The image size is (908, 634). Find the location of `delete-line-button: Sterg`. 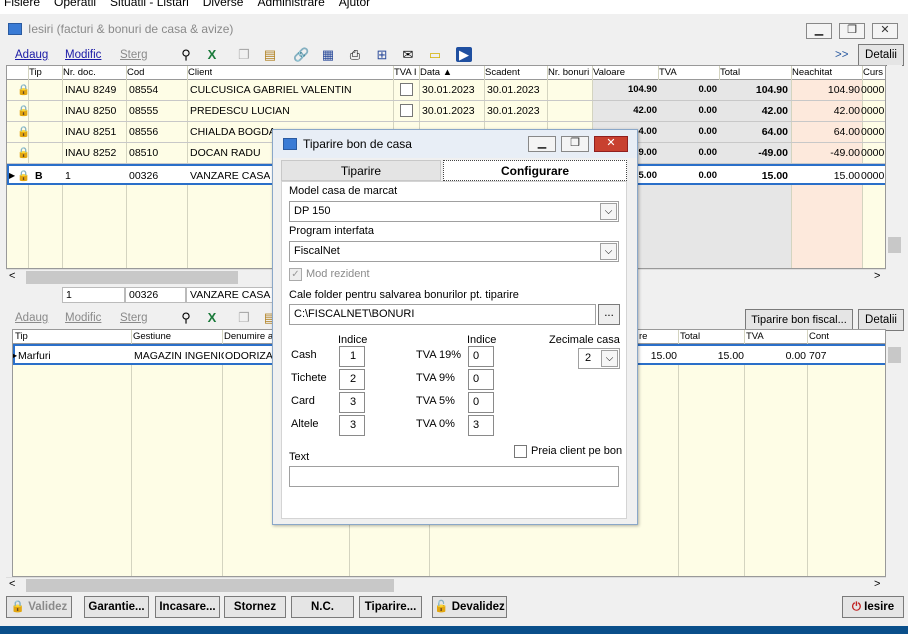

delete-line-button: Sterg is located at coordinates (134, 318).